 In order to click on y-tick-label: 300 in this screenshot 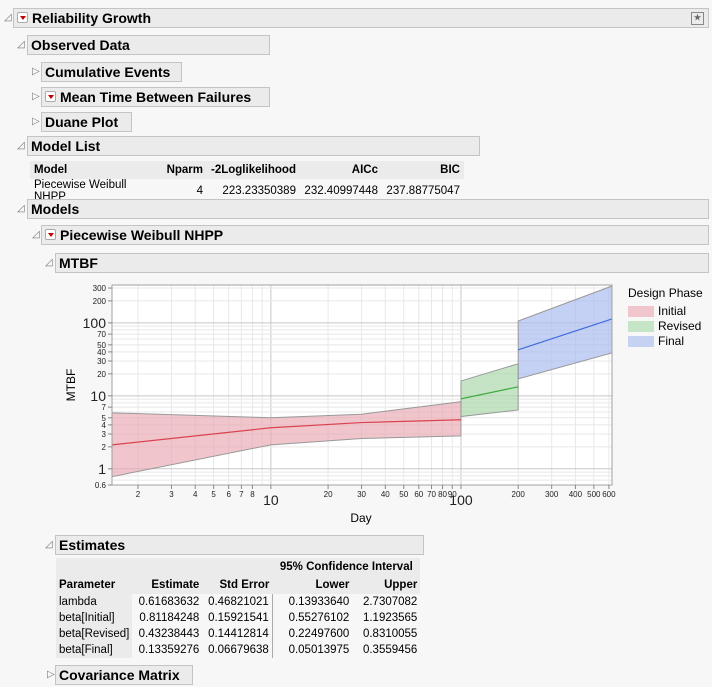, I will do `click(100, 288)`.